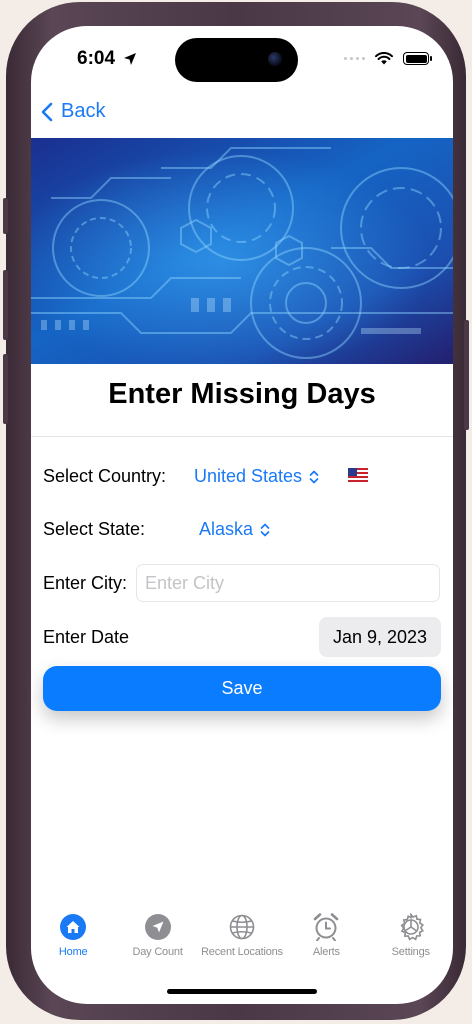 The image size is (472, 1024). I want to click on cellular-signal-icon, so click(354, 58).